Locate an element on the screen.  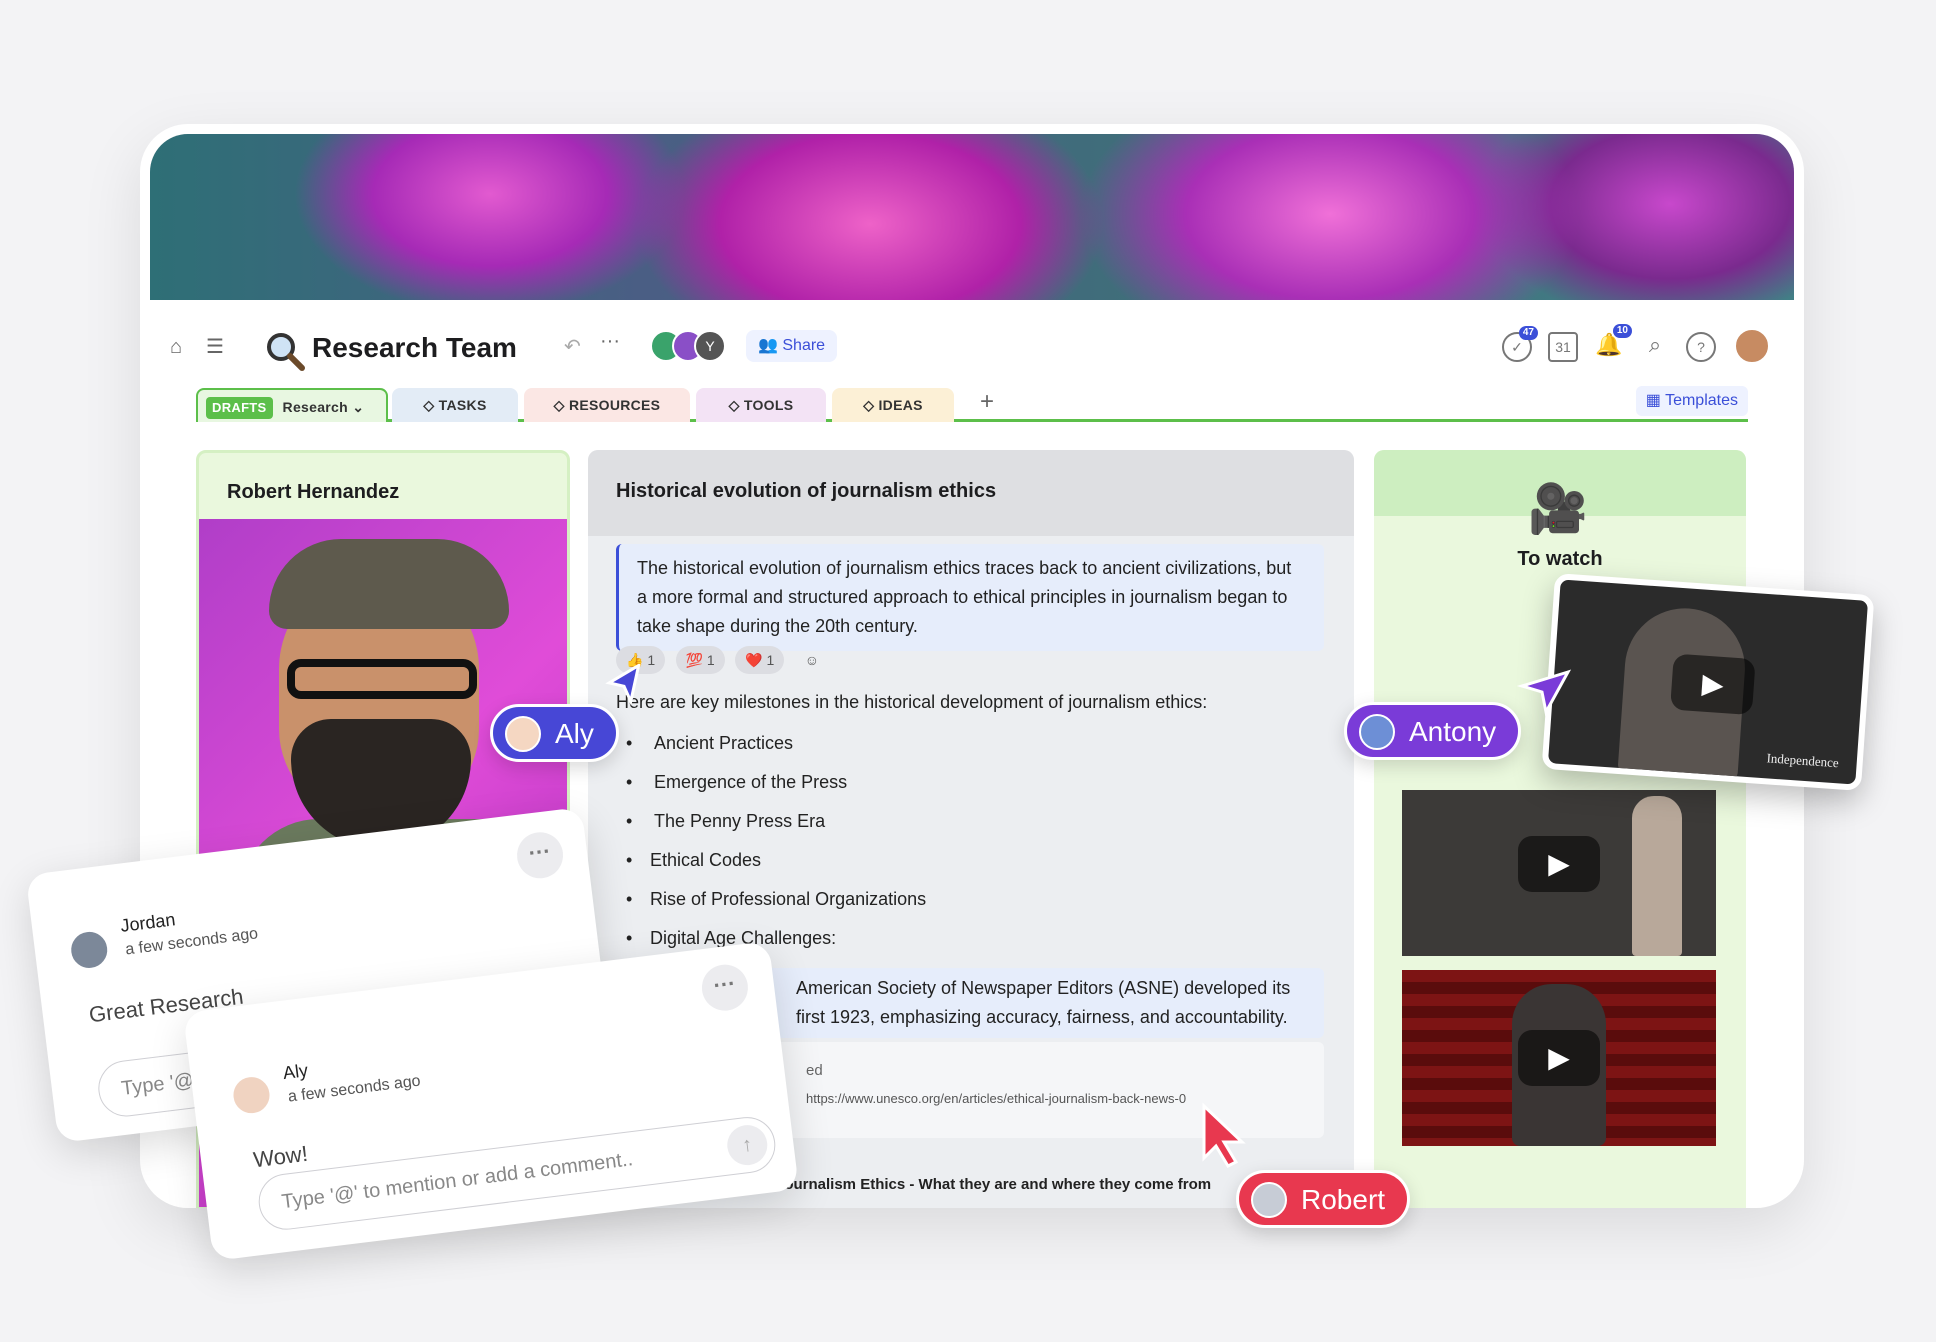
page-title: Research Team is located at coordinates (414, 347).